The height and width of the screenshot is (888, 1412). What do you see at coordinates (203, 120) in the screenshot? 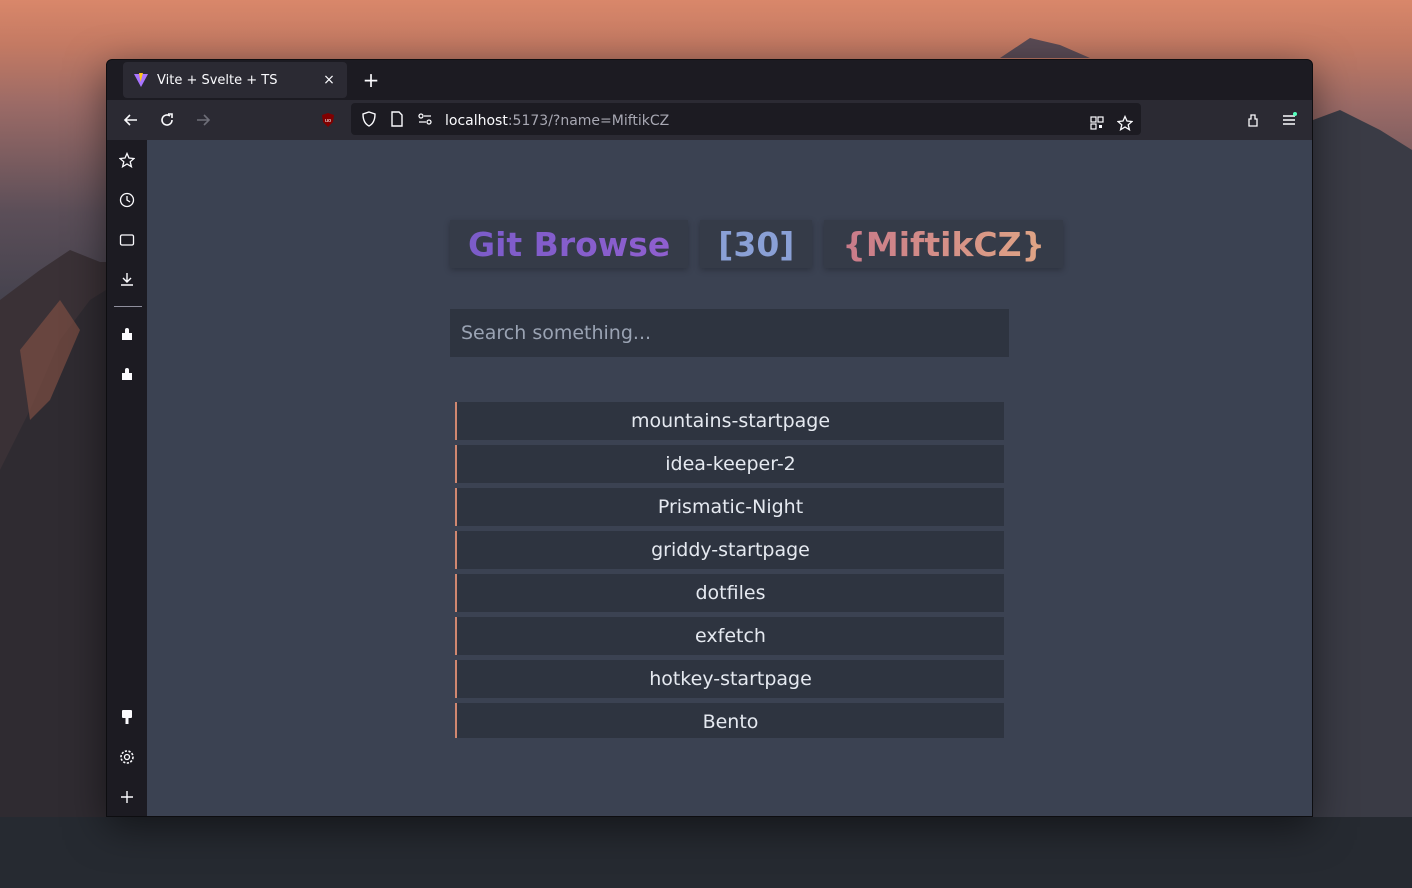
I see `forward-icon` at bounding box center [203, 120].